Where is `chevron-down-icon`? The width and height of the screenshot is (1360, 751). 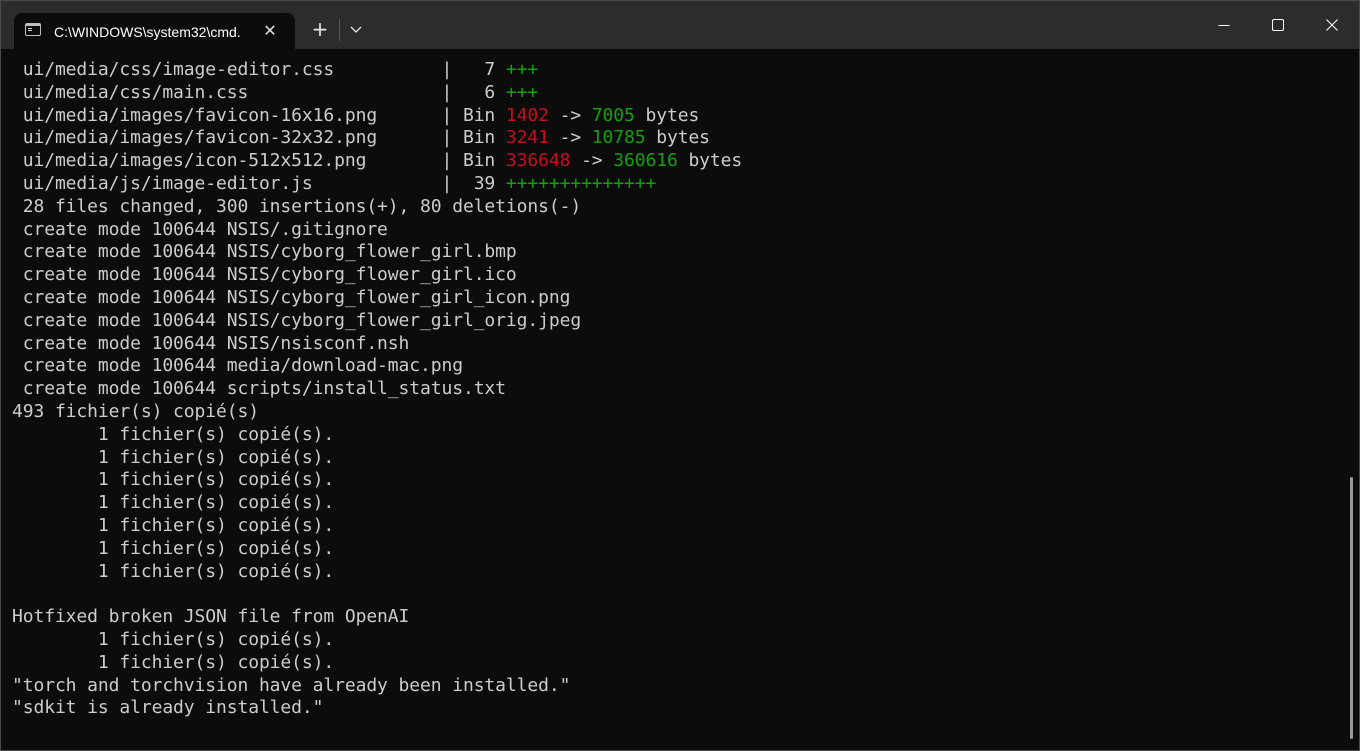 chevron-down-icon is located at coordinates (356, 29).